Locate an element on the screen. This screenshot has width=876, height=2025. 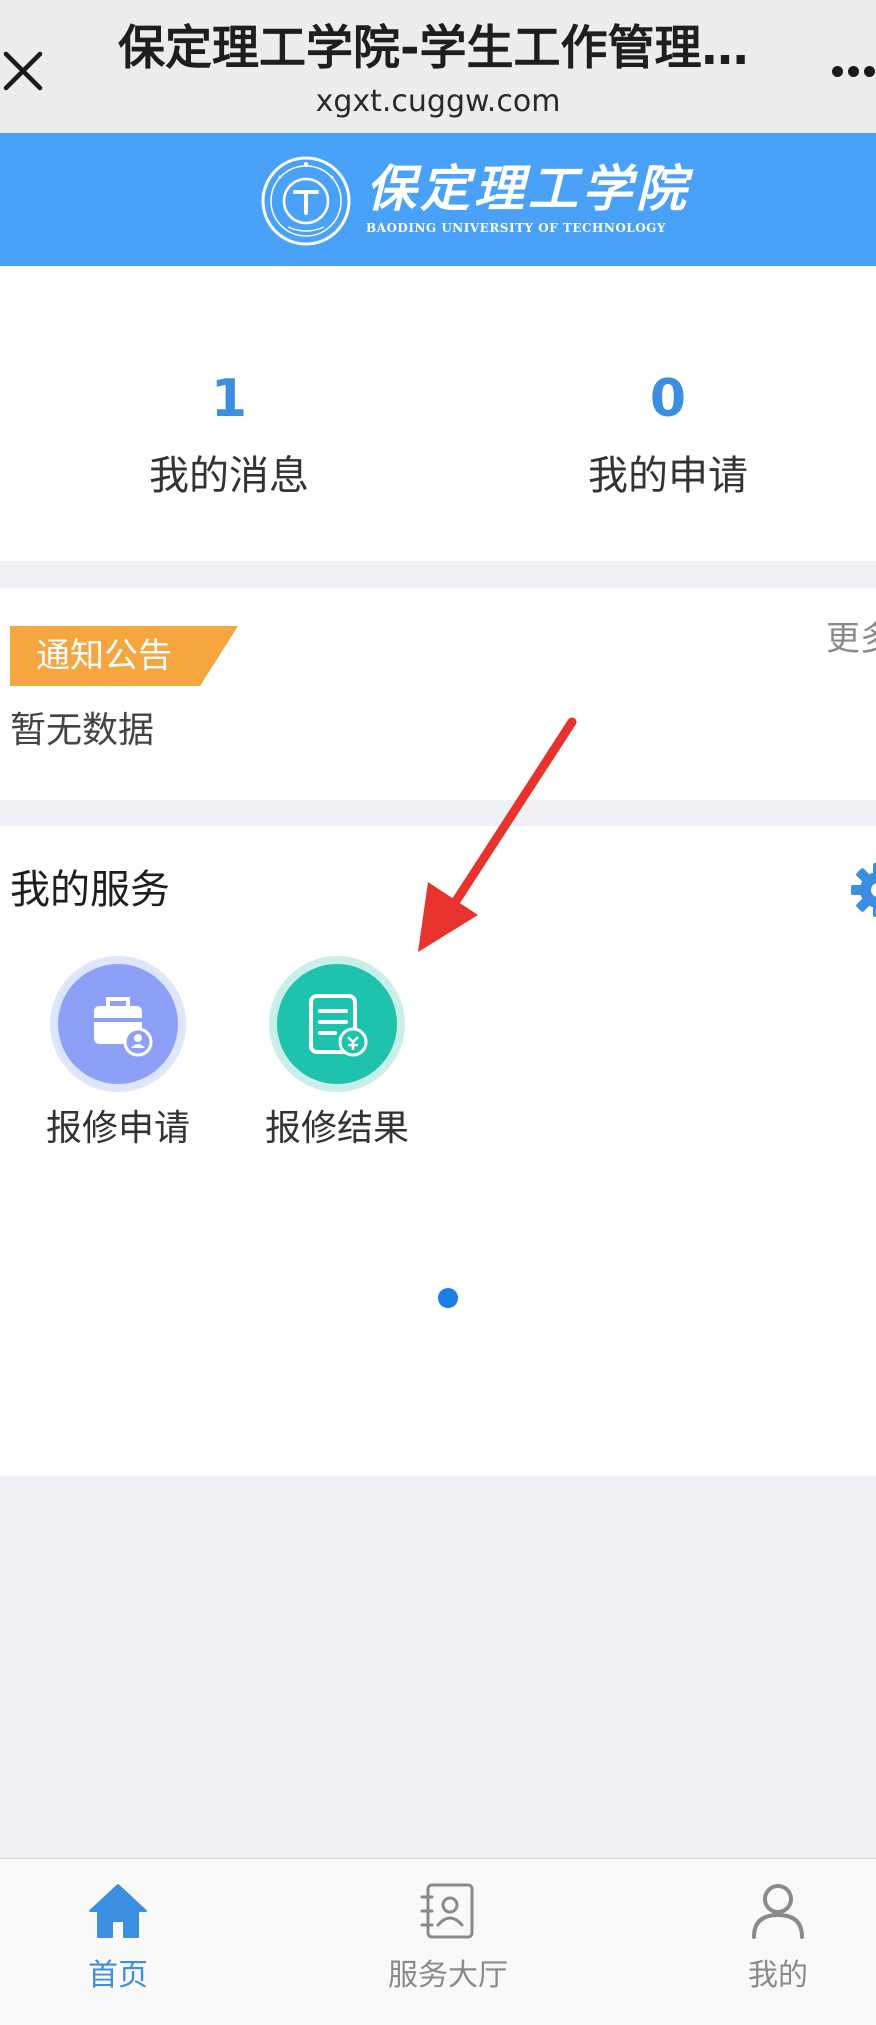
services-title: 我的服务 is located at coordinates (90, 890).